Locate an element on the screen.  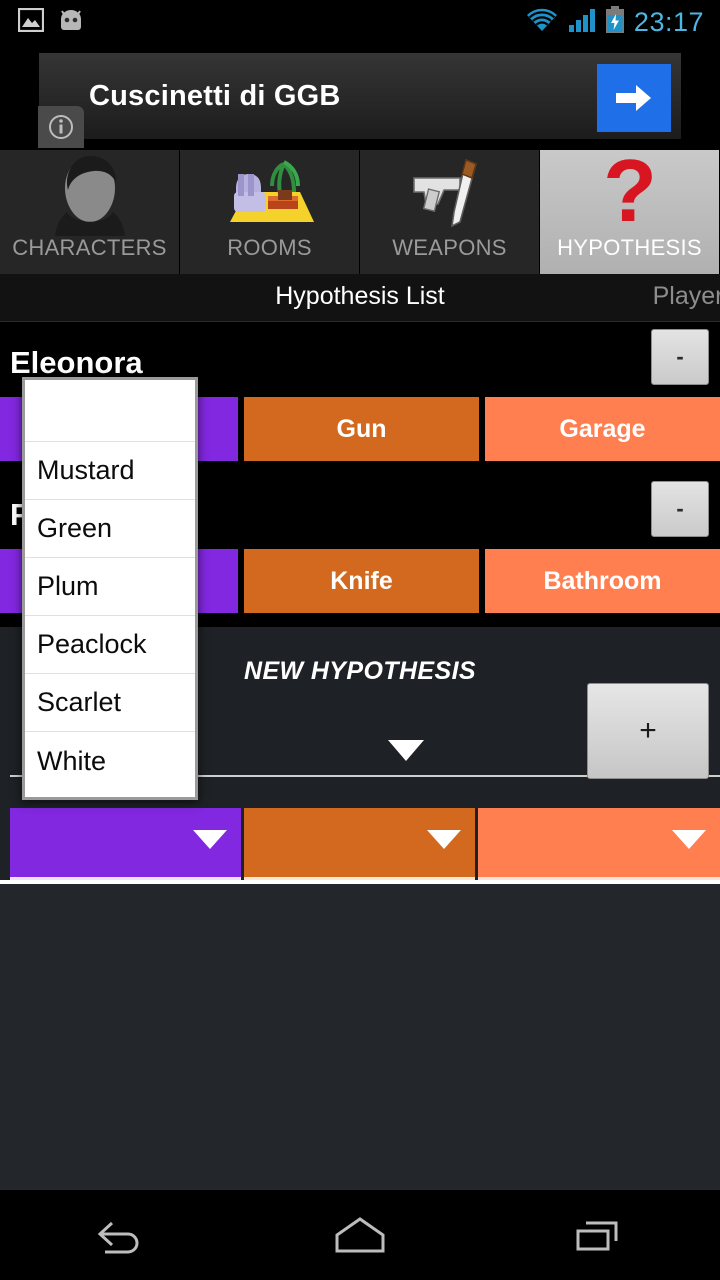
hypothesis-player-name: Eleonora is located at coordinates (76, 362).